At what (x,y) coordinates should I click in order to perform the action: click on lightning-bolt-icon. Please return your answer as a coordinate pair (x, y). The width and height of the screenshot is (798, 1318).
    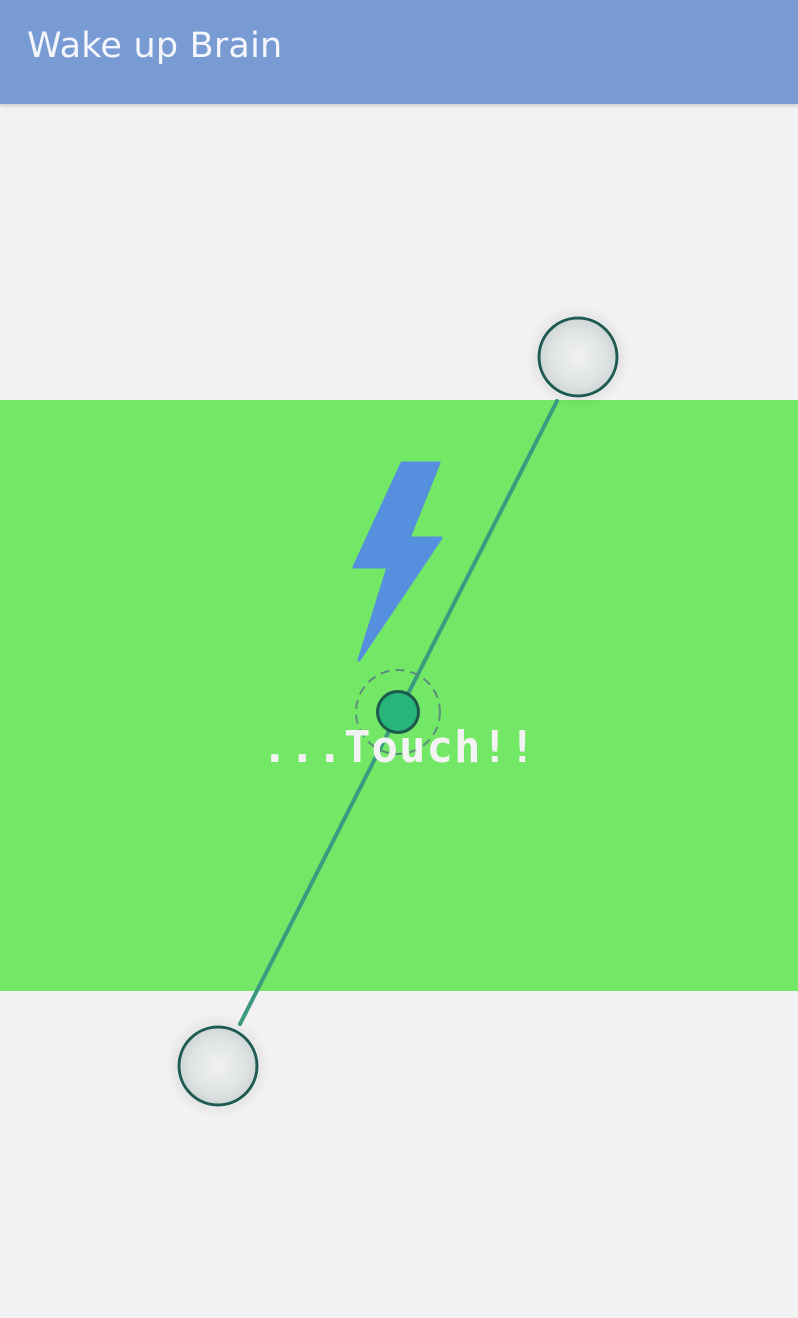
    Looking at the image, I should click on (397, 561).